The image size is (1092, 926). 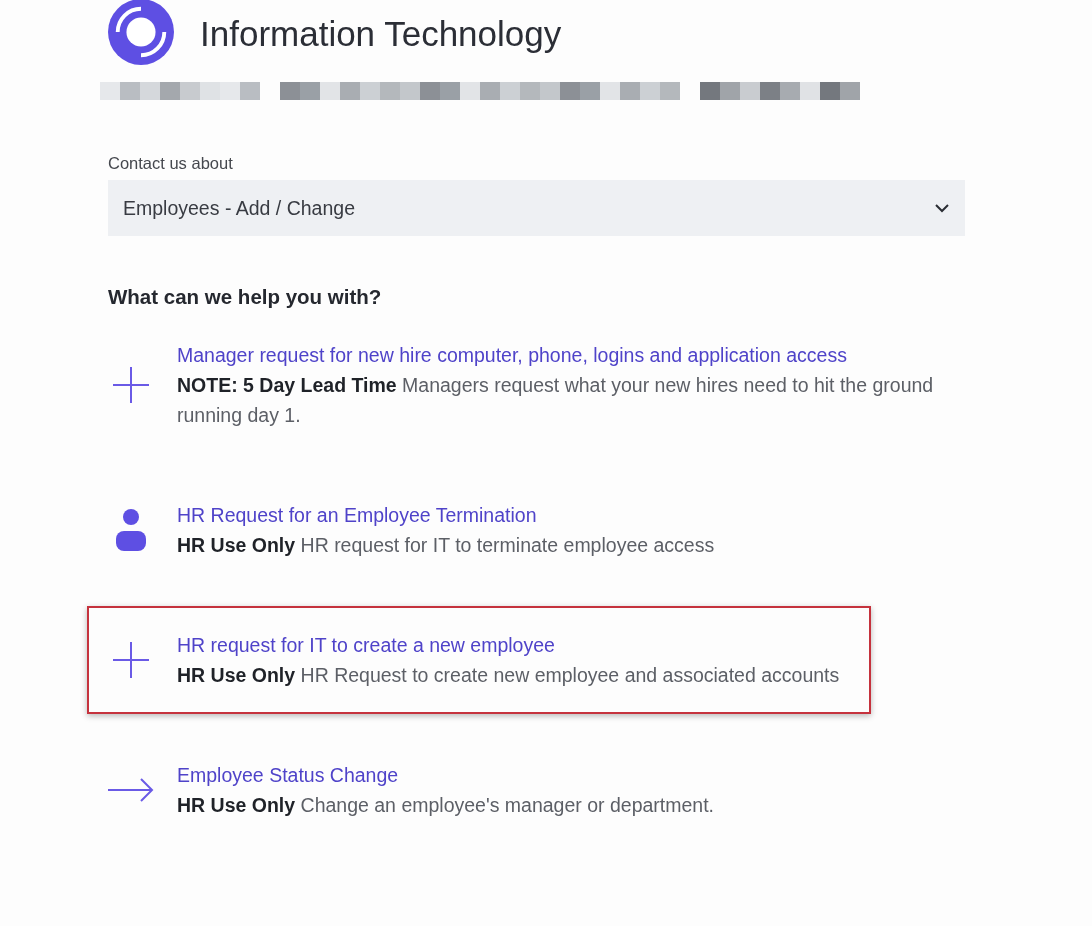 I want to click on topic-dropdown: Employees - Add / Change, so click(x=536, y=208).